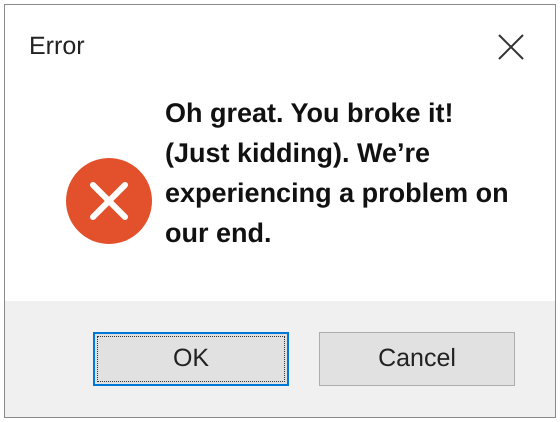 Image resolution: width=560 pixels, height=422 pixels. What do you see at coordinates (109, 201) in the screenshot?
I see `error-icon` at bounding box center [109, 201].